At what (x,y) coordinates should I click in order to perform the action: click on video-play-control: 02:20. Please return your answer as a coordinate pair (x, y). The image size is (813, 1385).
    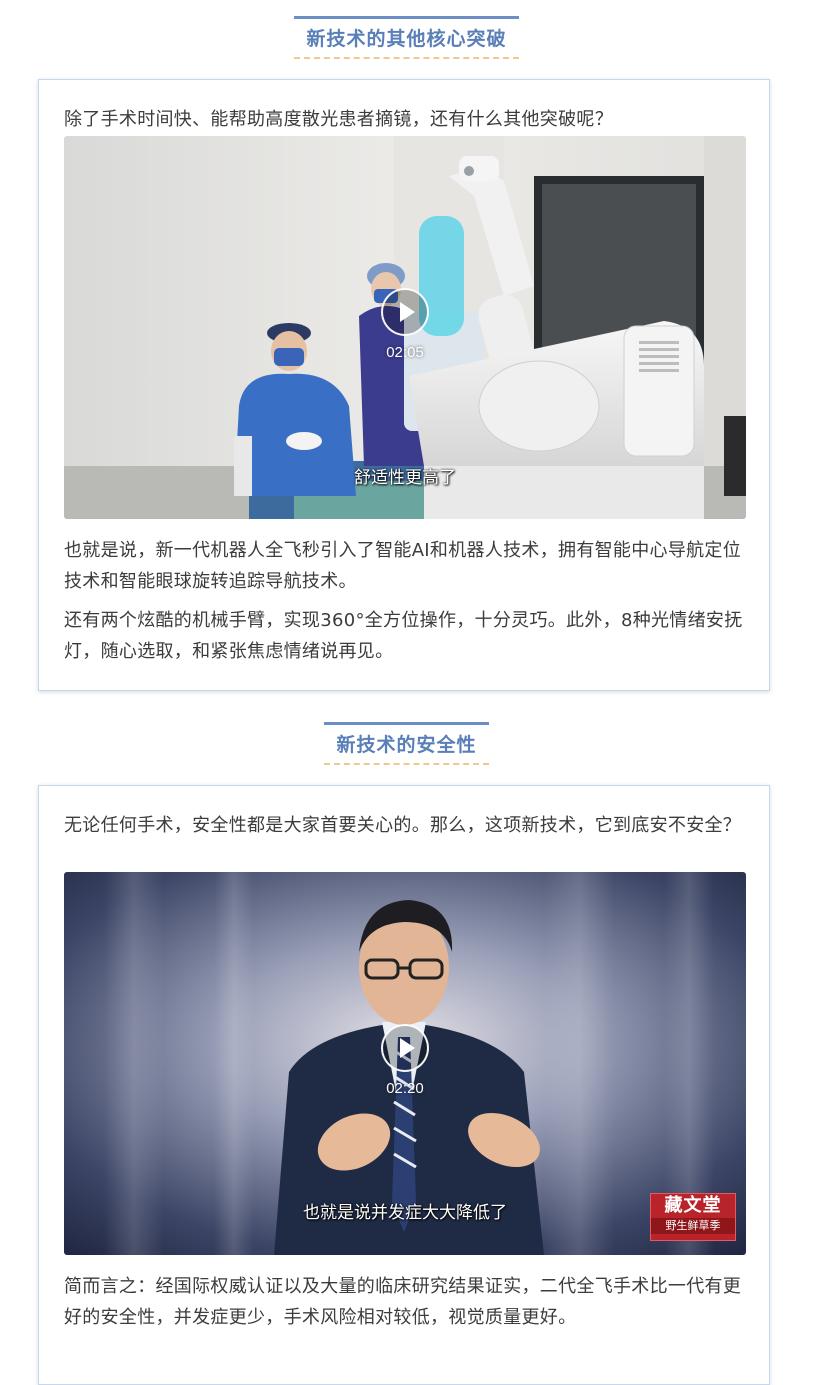
    Looking at the image, I should click on (405, 1060).